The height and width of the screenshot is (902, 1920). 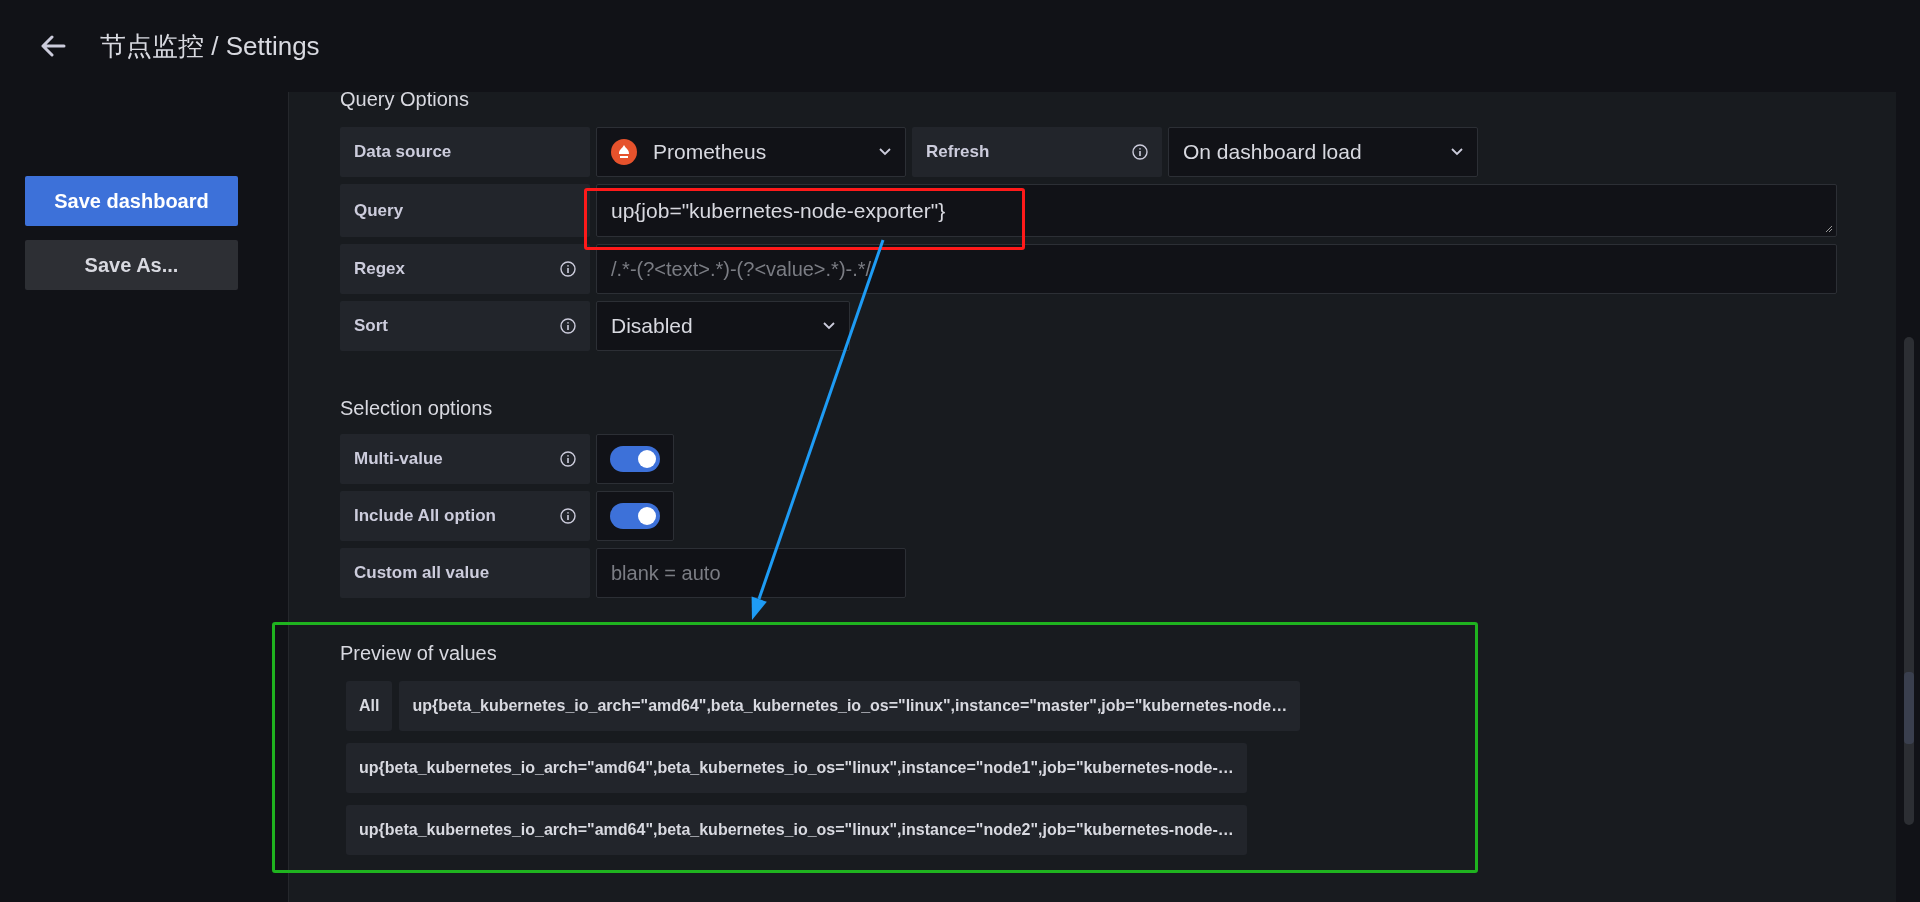 I want to click on value-tag: All, so click(x=369, y=706).